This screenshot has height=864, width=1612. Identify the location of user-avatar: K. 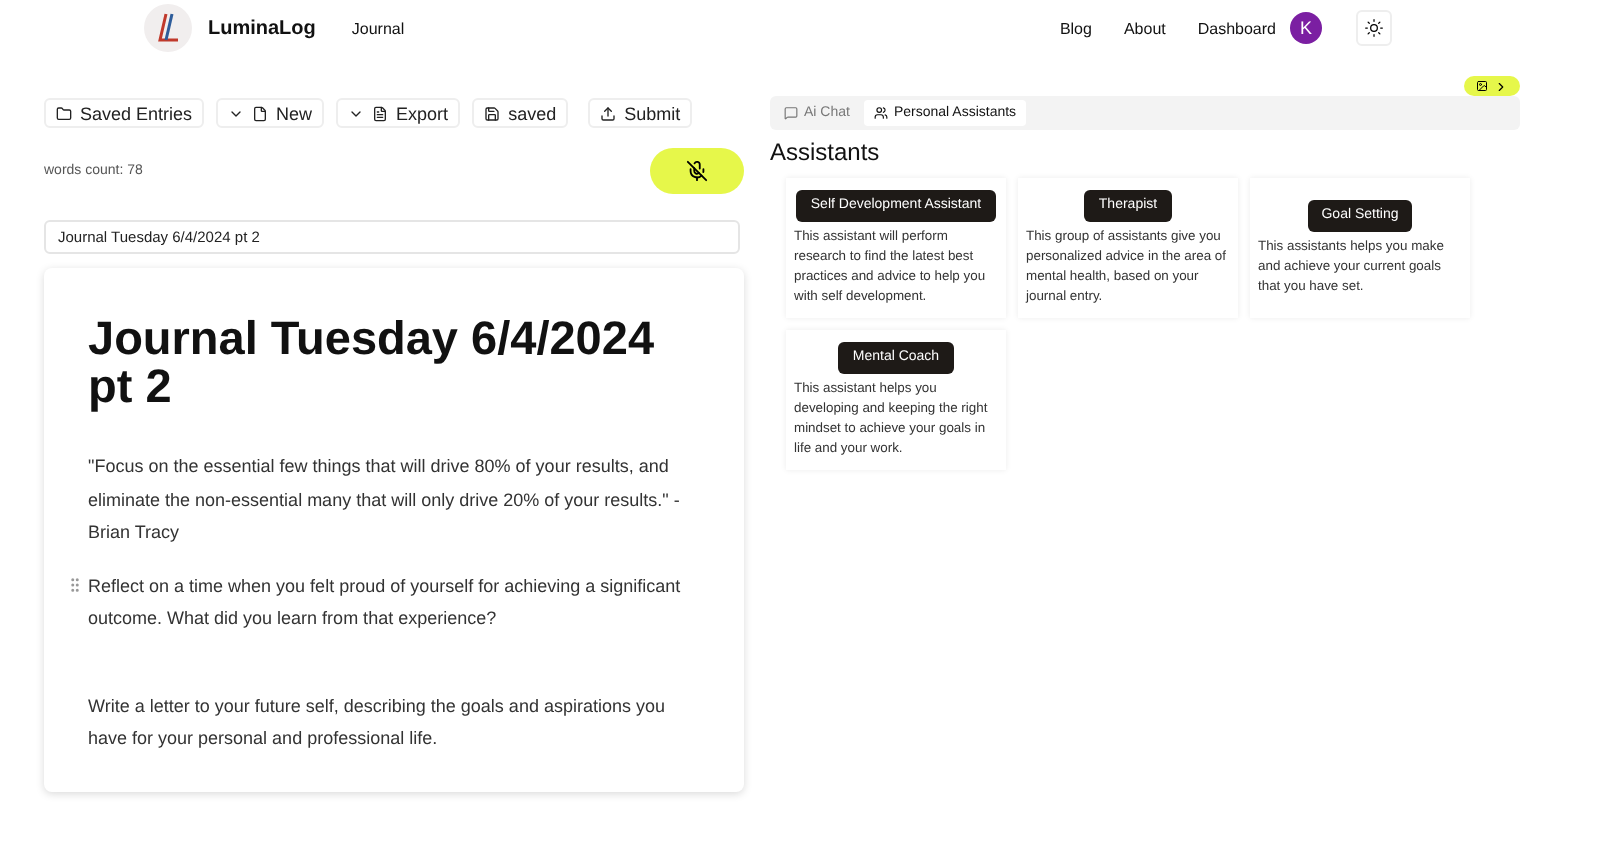
(1306, 28).